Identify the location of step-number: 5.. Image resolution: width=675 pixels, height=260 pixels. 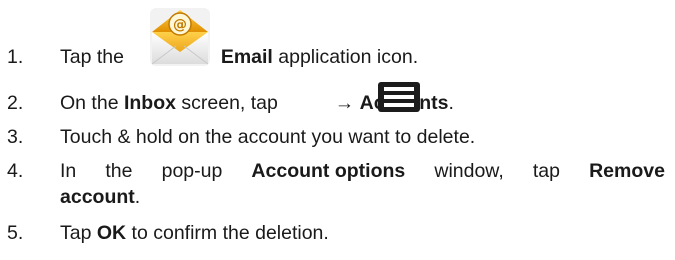
(15, 233).